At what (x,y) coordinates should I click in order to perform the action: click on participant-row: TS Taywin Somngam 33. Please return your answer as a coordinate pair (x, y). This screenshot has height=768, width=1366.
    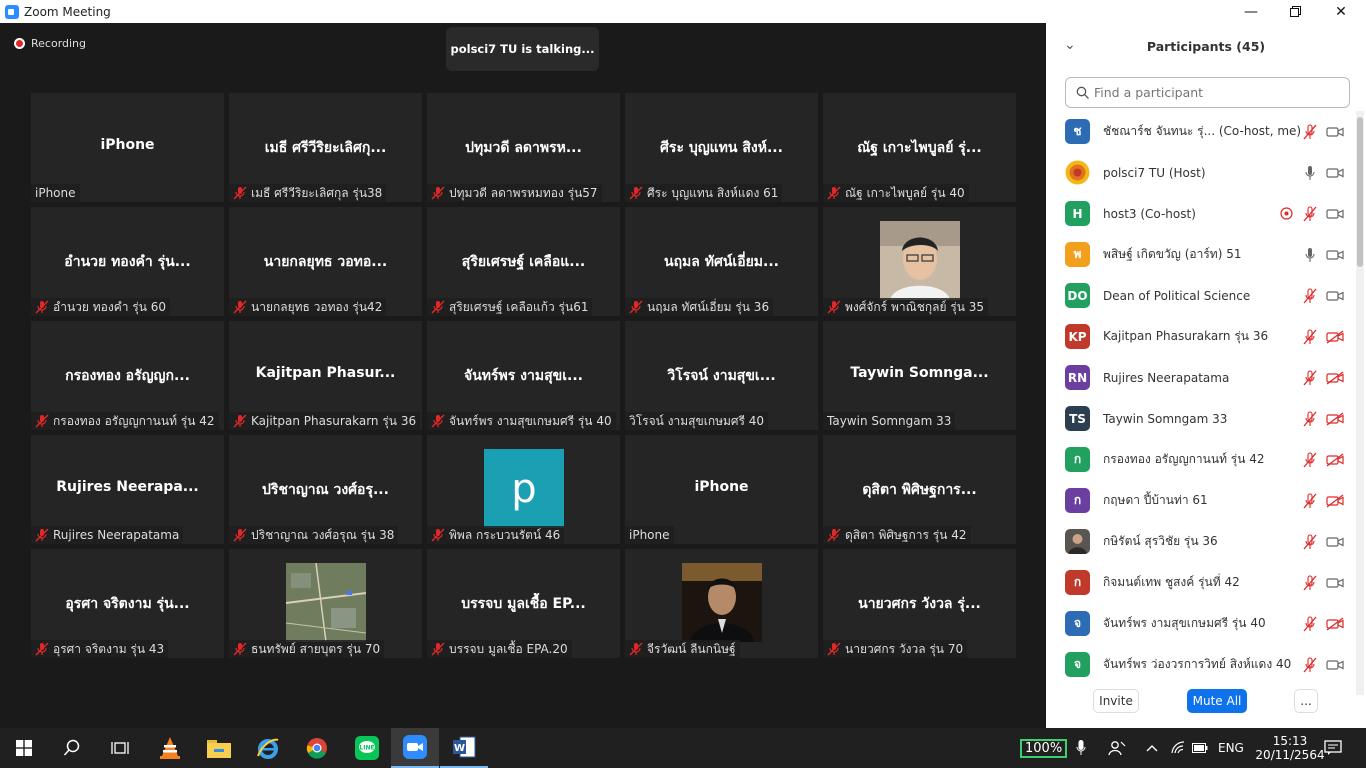
    Looking at the image, I should click on (1201, 418).